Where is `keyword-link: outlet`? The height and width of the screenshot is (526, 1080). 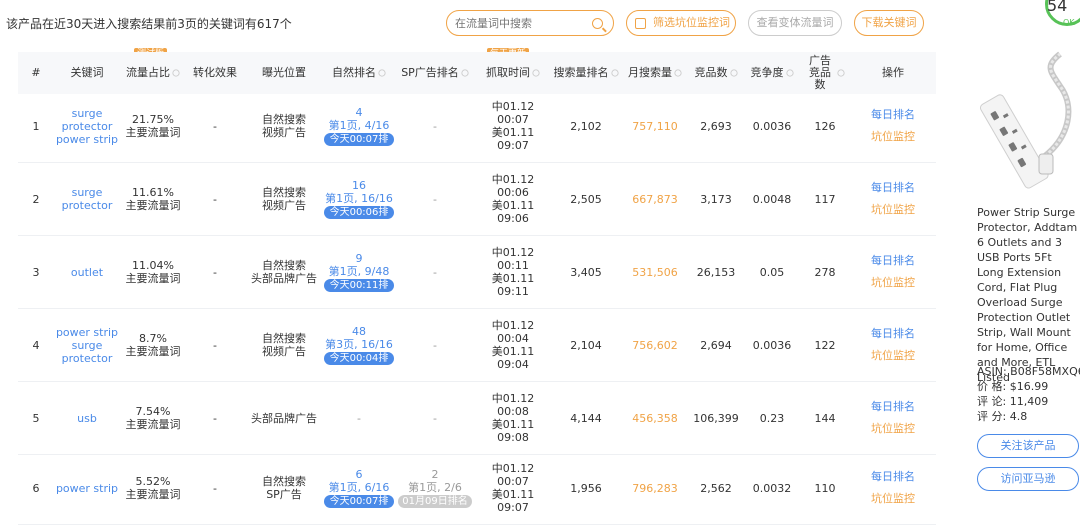 keyword-link: outlet is located at coordinates (87, 272).